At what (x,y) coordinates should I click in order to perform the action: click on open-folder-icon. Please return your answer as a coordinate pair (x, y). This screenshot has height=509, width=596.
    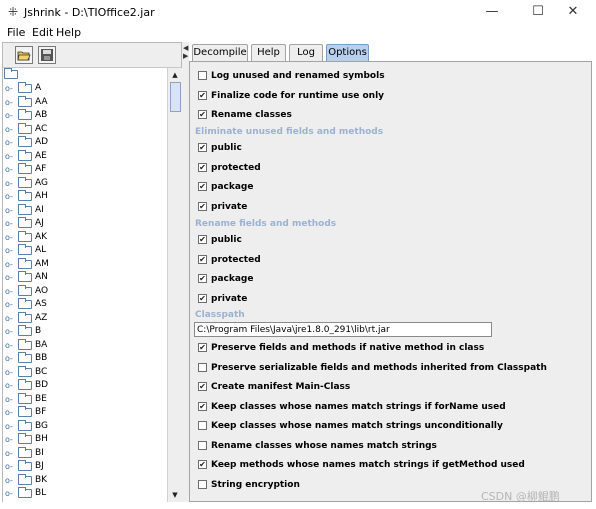
    Looking at the image, I should click on (24, 55).